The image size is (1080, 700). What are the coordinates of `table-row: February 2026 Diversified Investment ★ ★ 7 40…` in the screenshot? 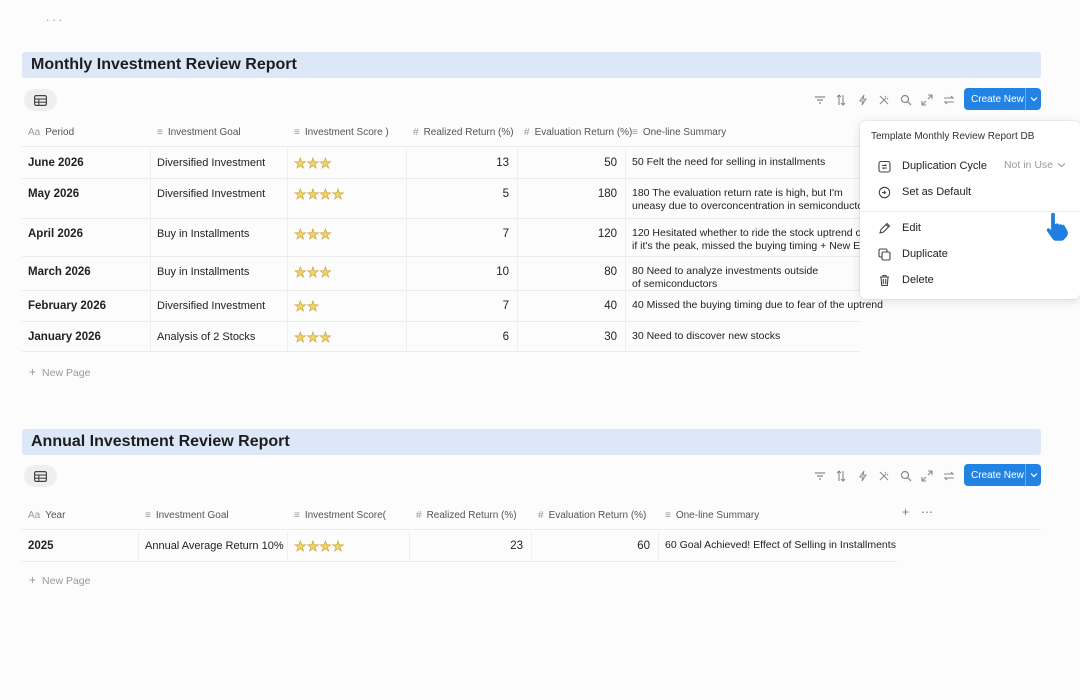 It's located at (452, 306).